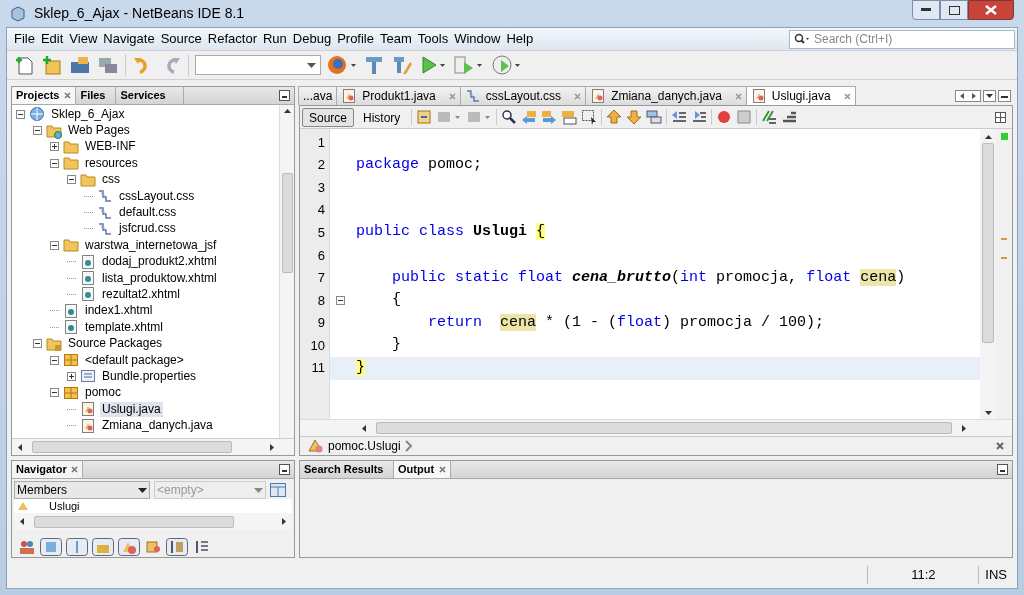  Describe the element at coordinates (111, 180) in the screenshot. I see `tree-item: css` at that location.